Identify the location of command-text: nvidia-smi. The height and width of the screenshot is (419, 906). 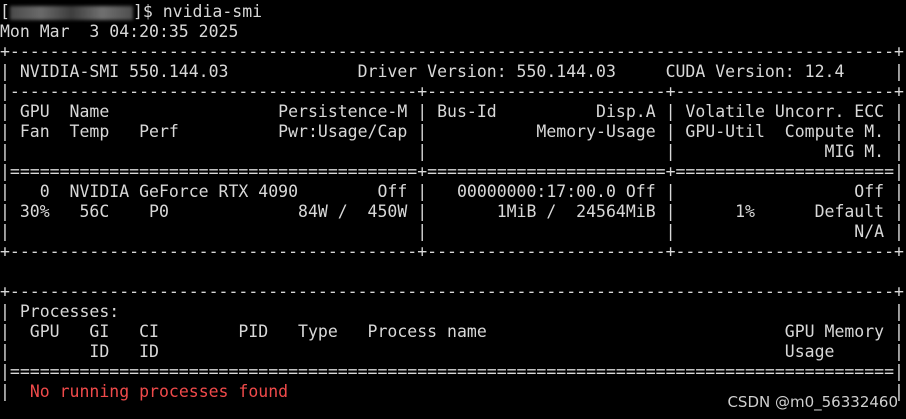
(212, 11).